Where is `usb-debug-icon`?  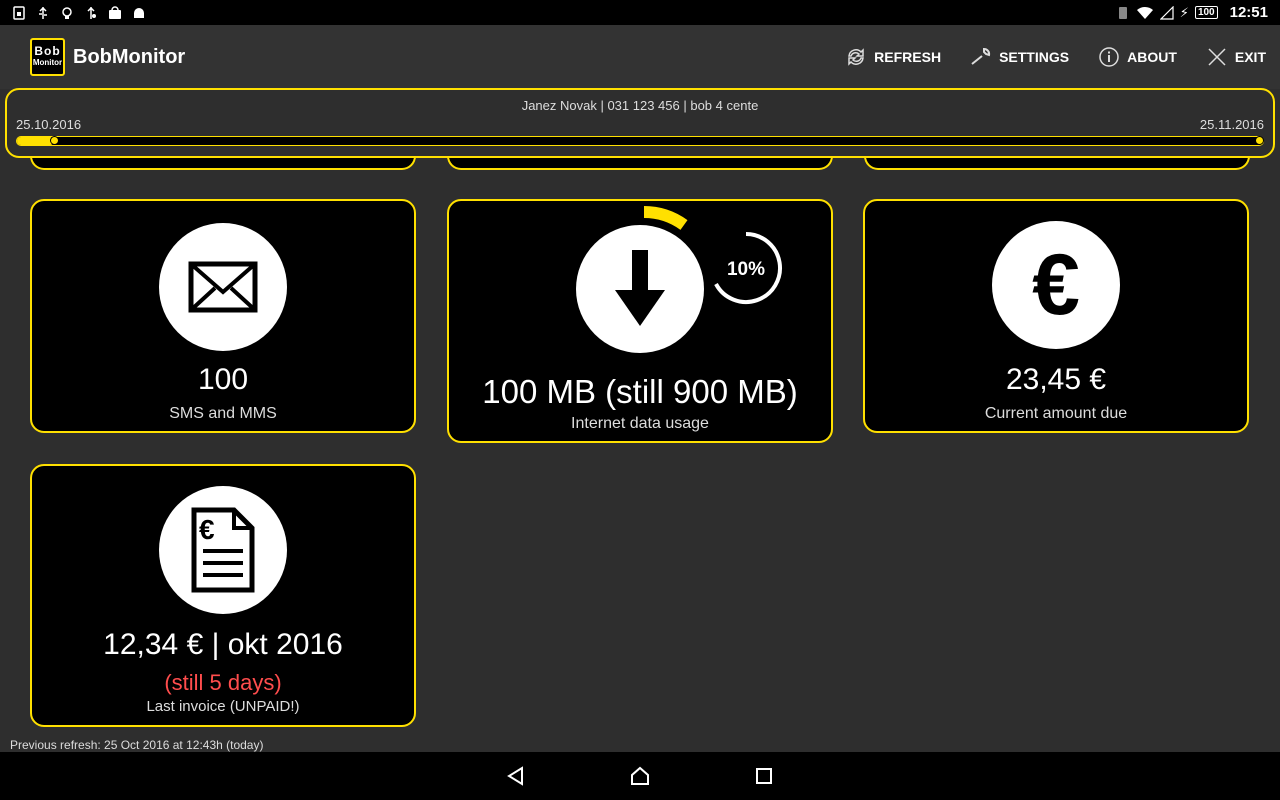
usb-debug-icon is located at coordinates (91, 12).